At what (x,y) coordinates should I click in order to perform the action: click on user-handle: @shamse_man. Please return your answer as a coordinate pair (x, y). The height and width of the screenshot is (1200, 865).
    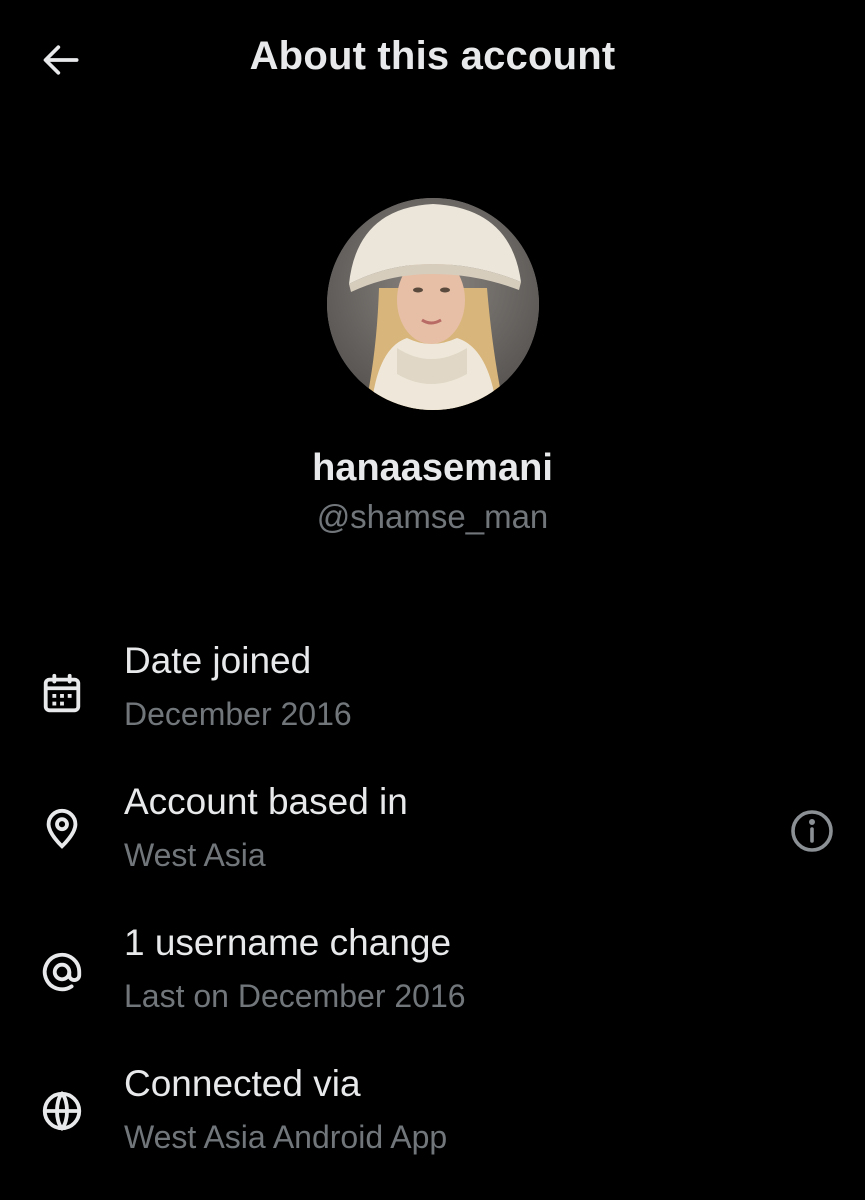
    Looking at the image, I should click on (432, 516).